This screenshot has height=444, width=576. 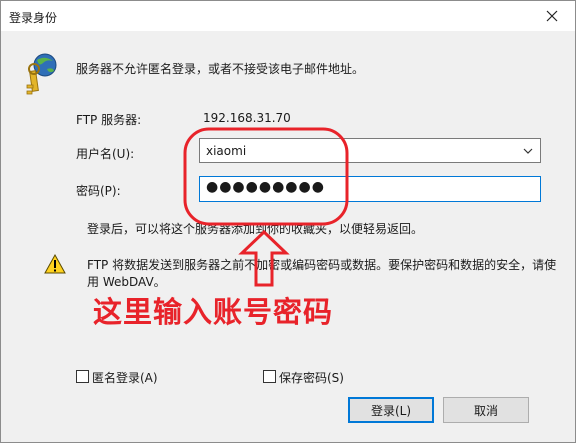 I want to click on login-button: 登录(L), so click(x=391, y=410).